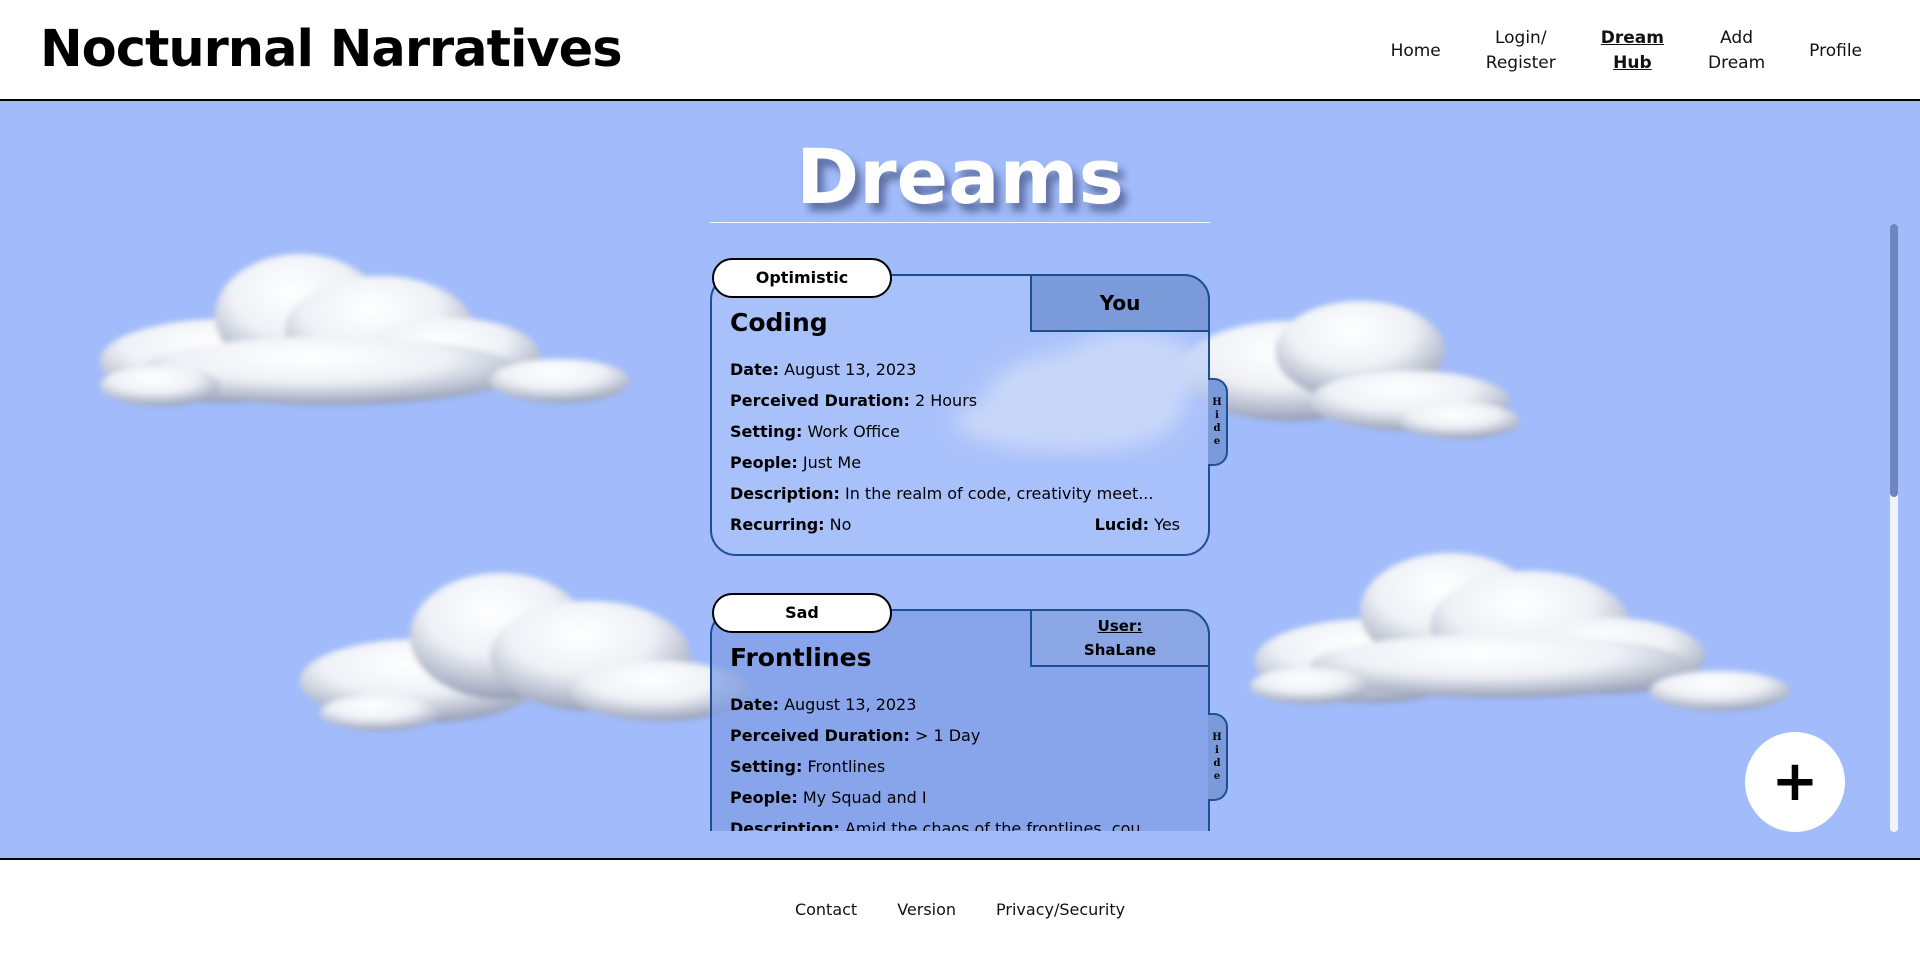 The height and width of the screenshot is (961, 1920). What do you see at coordinates (1520, 38) in the screenshot?
I see `nav-login-label: Login/` at bounding box center [1520, 38].